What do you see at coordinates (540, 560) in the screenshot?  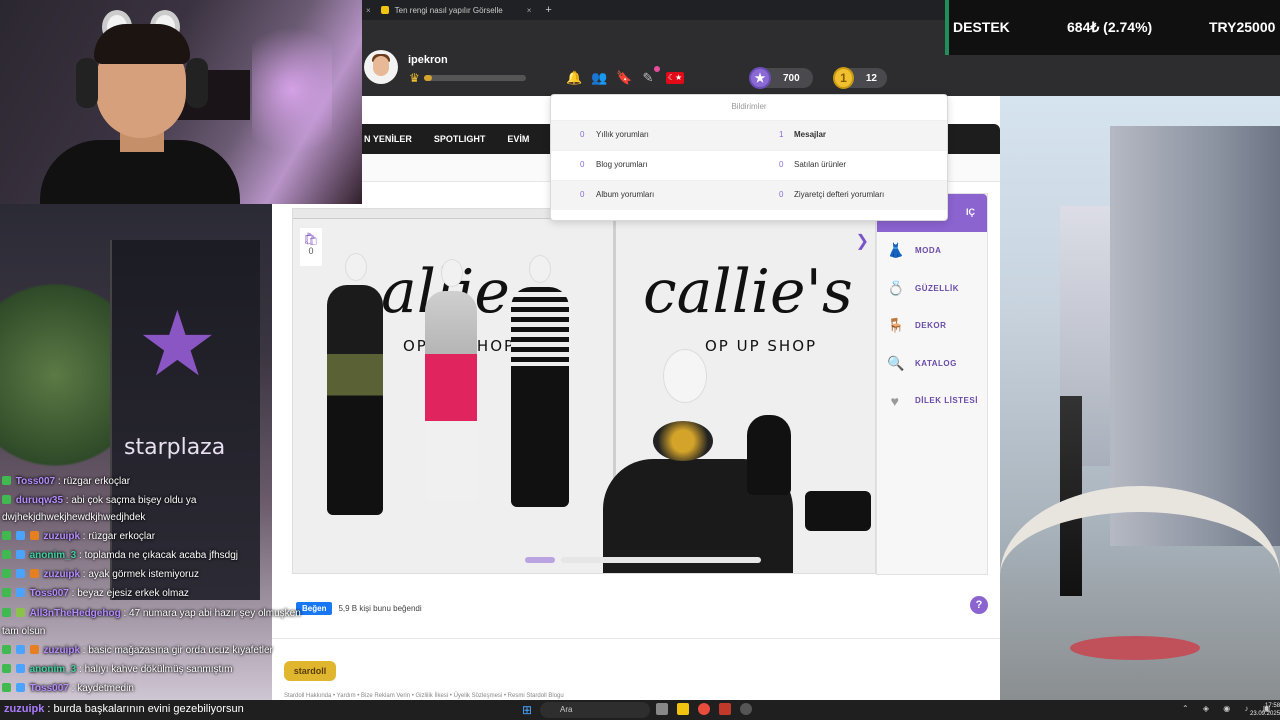 I see `slide-indicator-active` at bounding box center [540, 560].